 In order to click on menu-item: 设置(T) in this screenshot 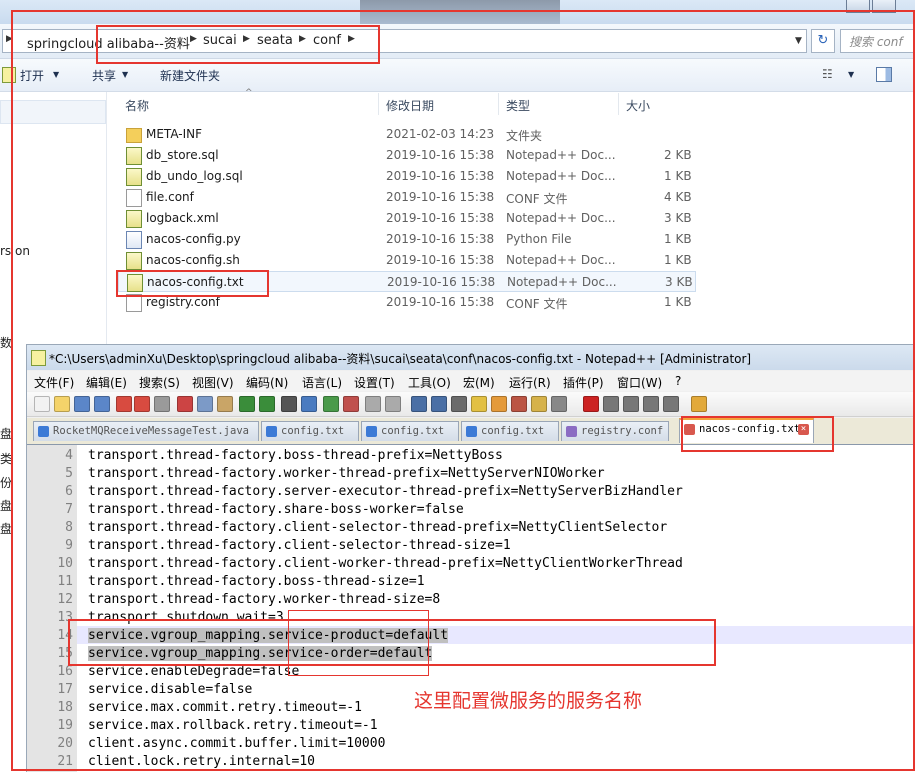, I will do `click(374, 382)`.